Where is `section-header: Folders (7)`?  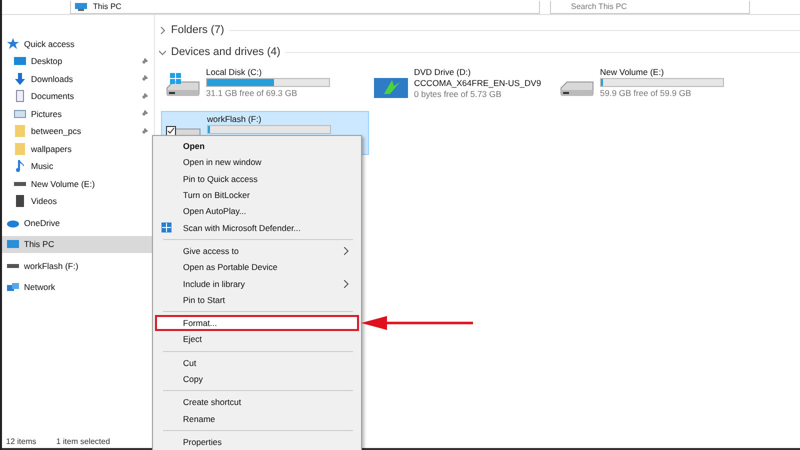
section-header: Folders (7) is located at coordinates (477, 30).